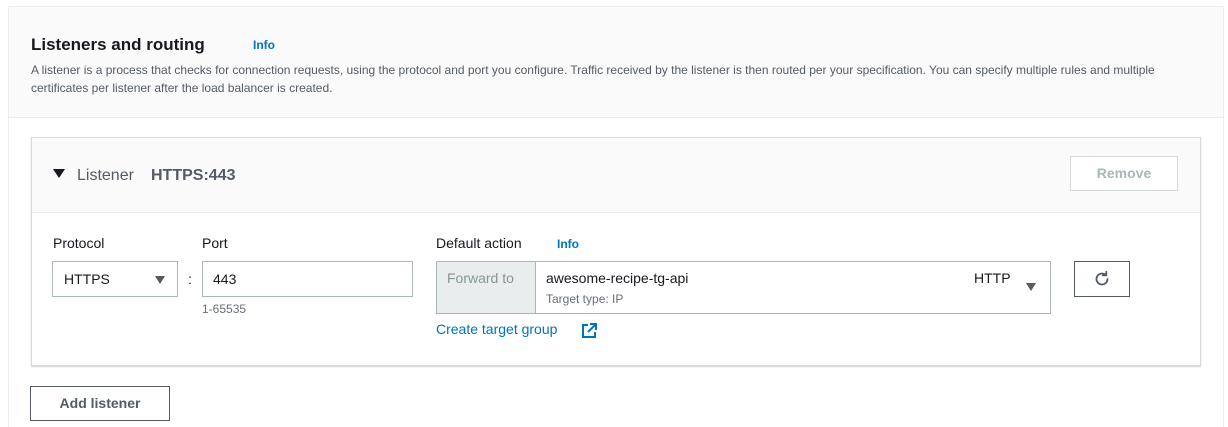 The image size is (1228, 427). What do you see at coordinates (307, 279) in the screenshot?
I see `port-input: 443` at bounding box center [307, 279].